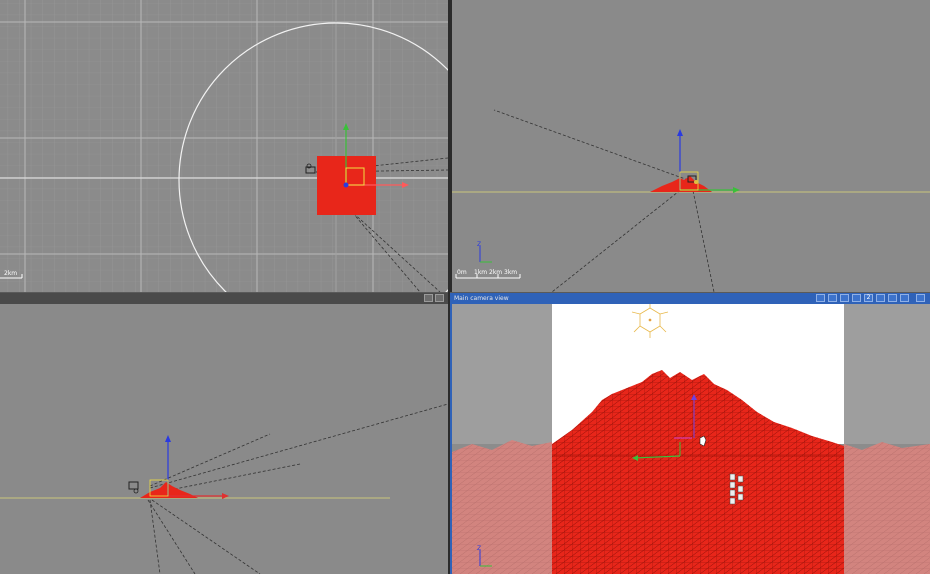  What do you see at coordinates (868, 298) in the screenshot?
I see `layer-number: 2` at bounding box center [868, 298].